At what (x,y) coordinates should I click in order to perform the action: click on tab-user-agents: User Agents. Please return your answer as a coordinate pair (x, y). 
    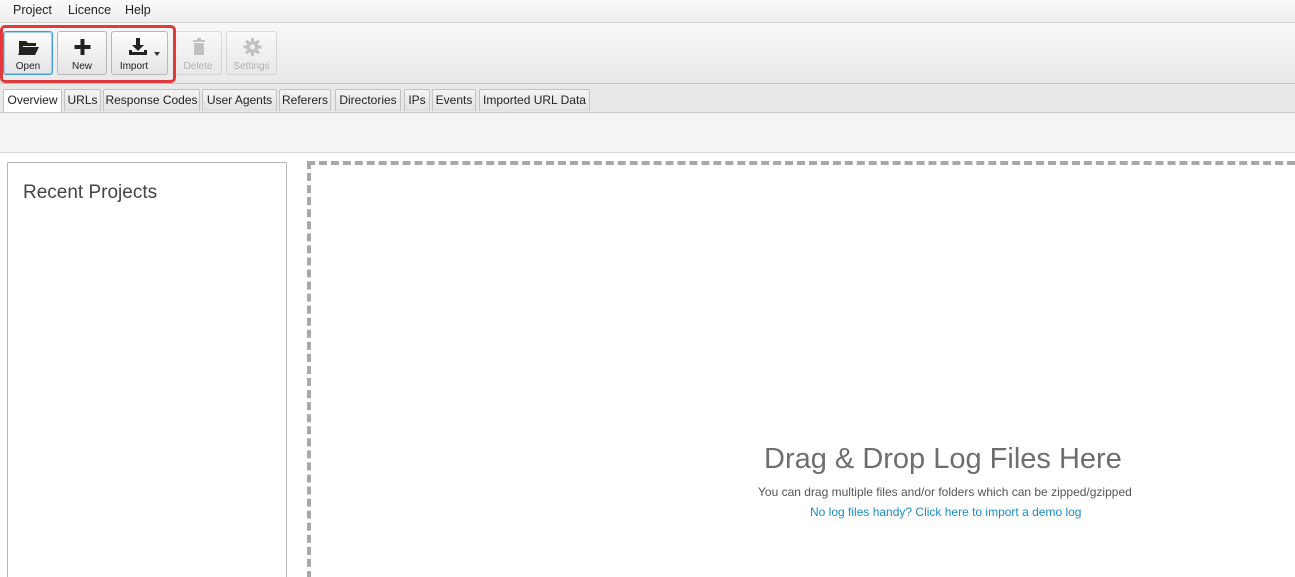
    Looking at the image, I should click on (239, 100).